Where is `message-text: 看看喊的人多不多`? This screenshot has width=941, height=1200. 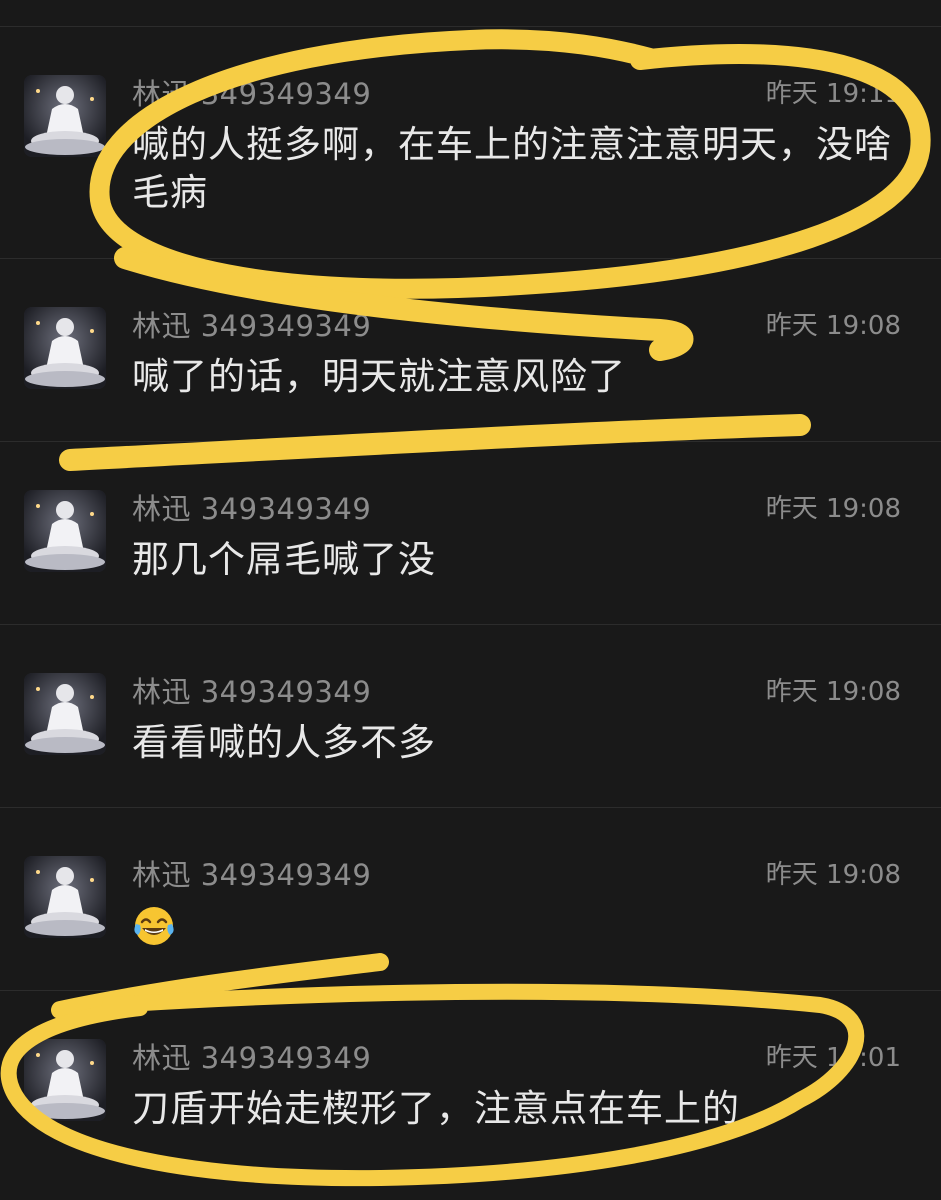
message-text: 看看喊的人多不多 is located at coordinates (284, 742).